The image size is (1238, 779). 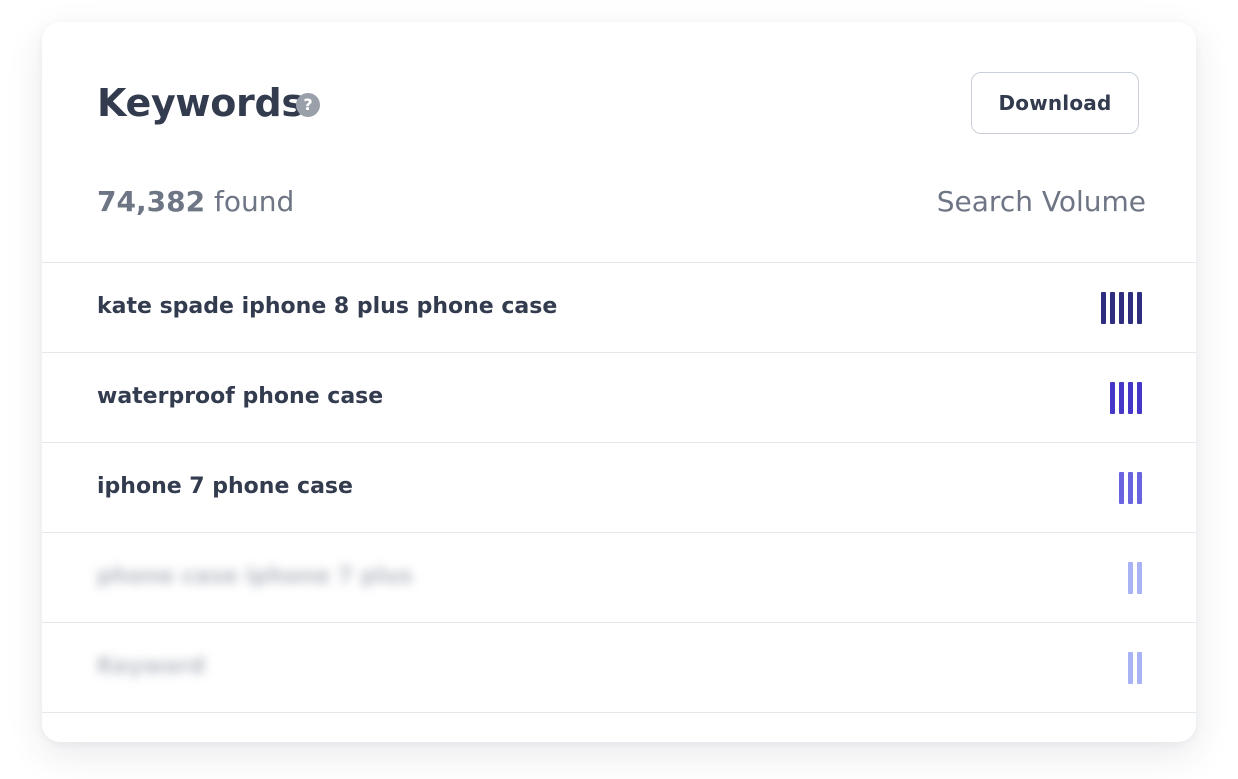 I want to click on help-icon: ?, so click(x=308, y=105).